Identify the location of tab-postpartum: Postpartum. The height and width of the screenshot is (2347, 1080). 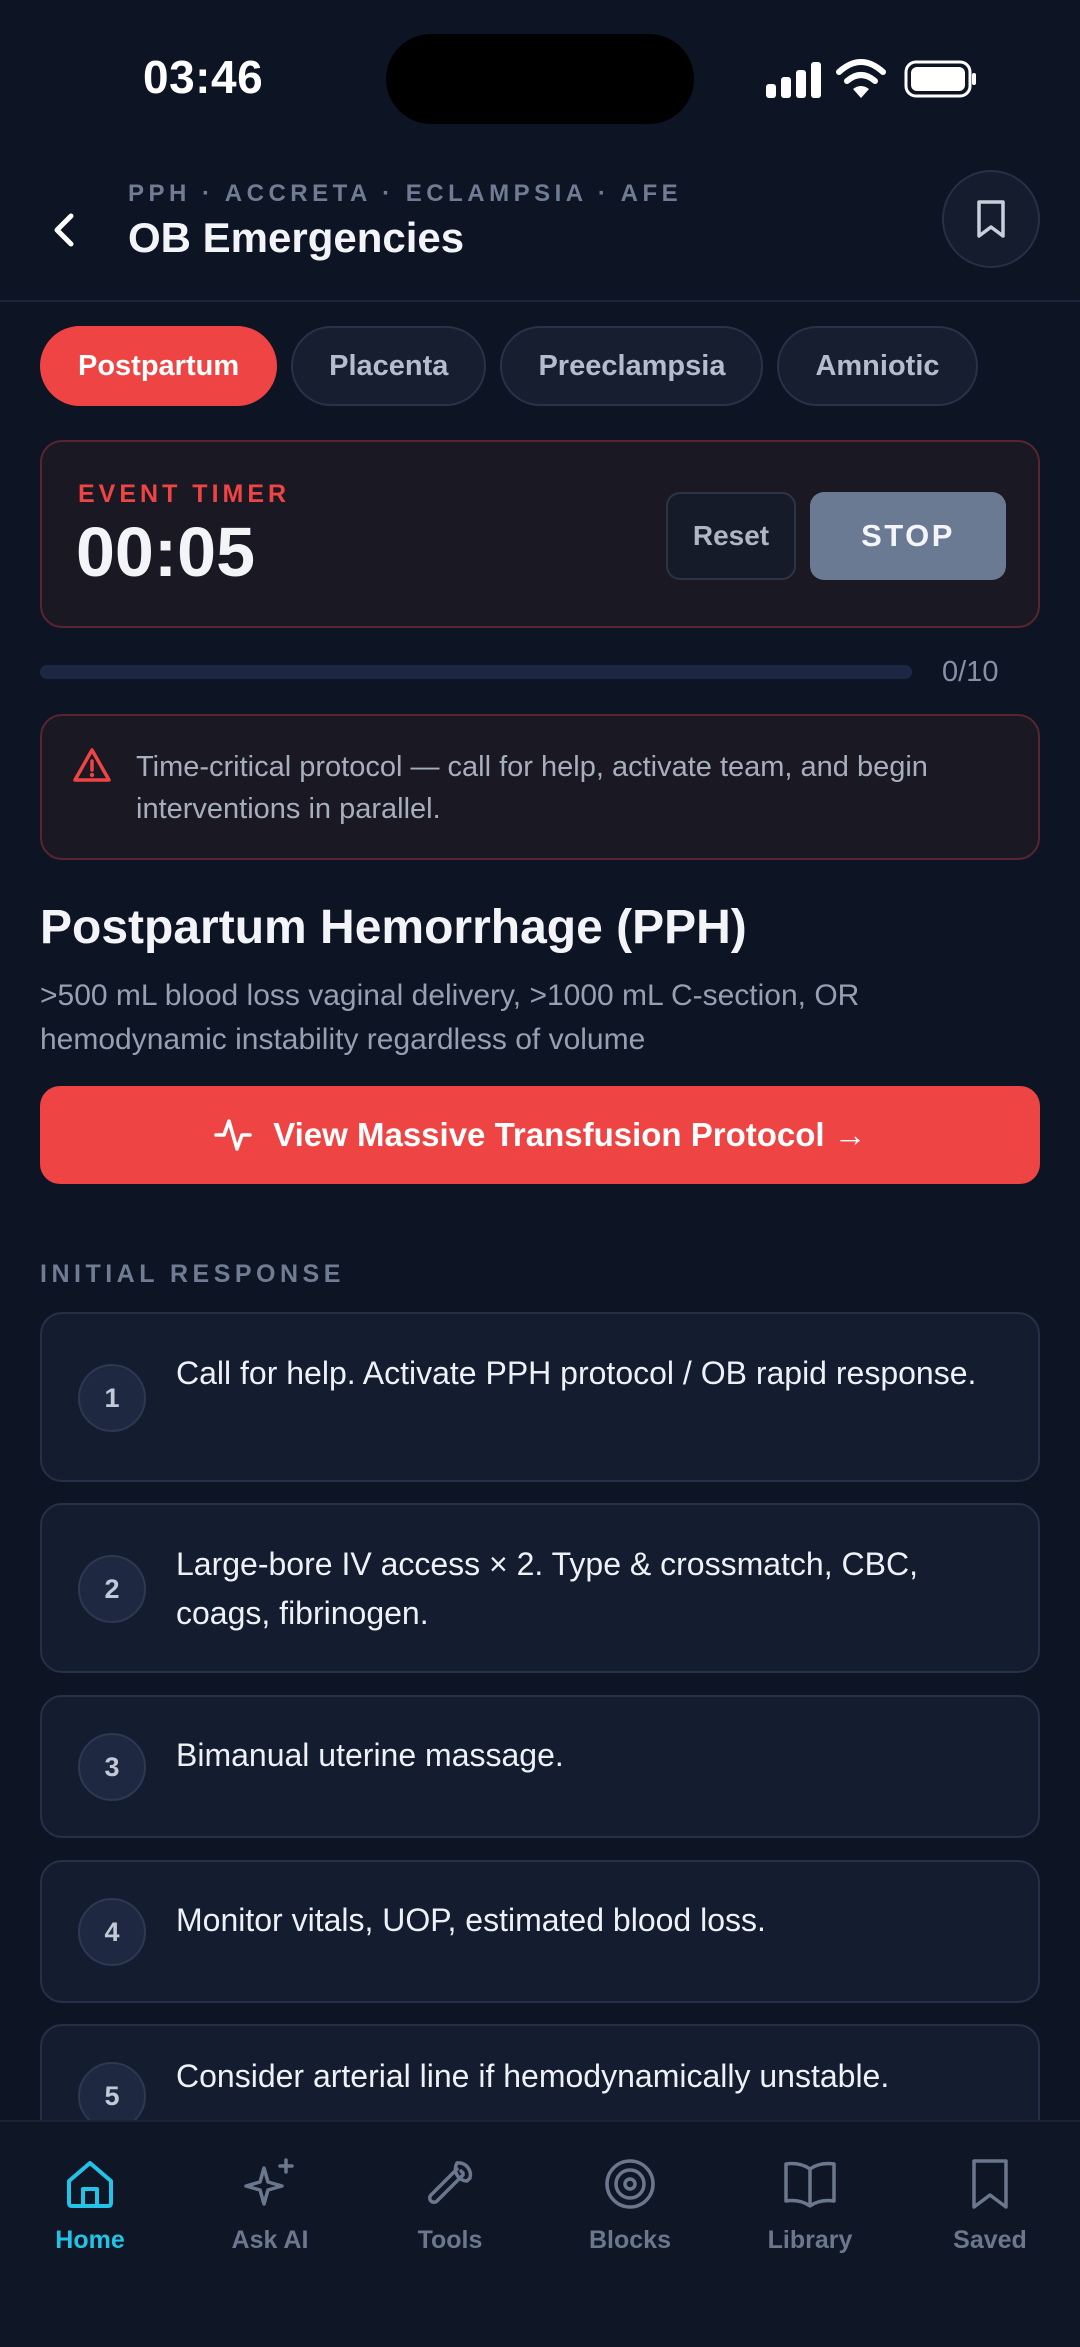
(159, 366).